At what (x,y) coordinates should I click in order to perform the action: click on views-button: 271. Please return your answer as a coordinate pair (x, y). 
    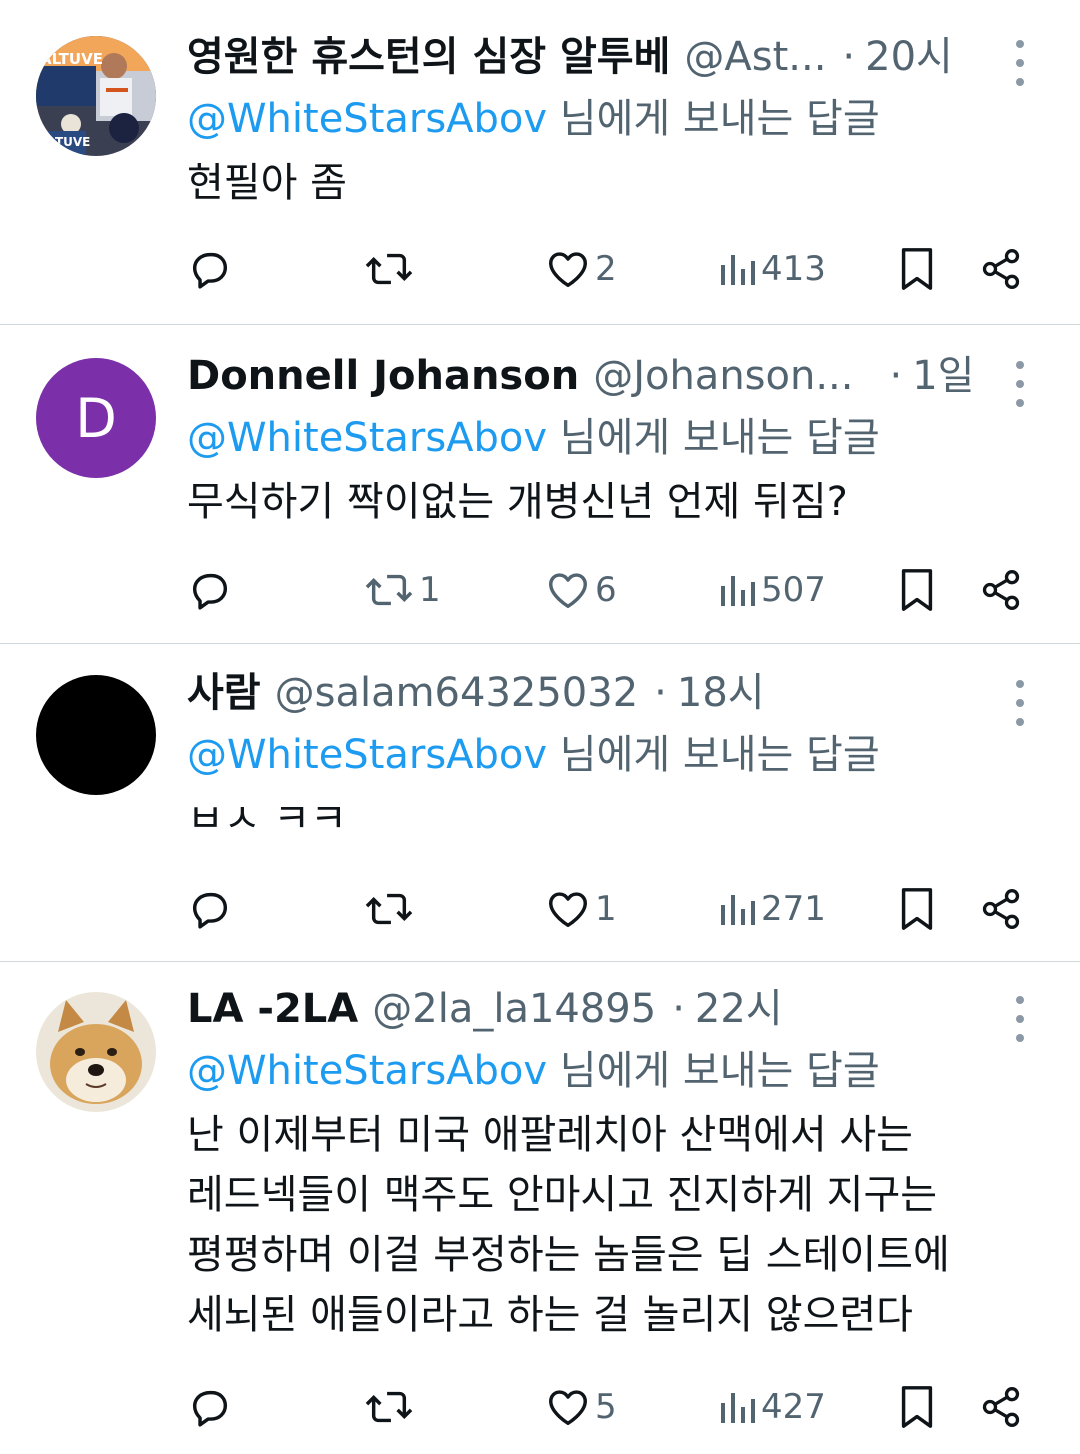
    Looking at the image, I should click on (771, 909).